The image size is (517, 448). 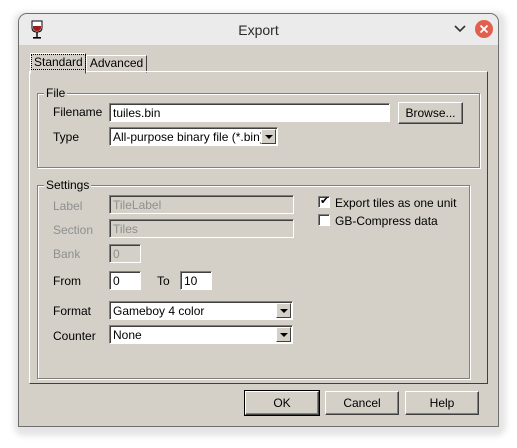 What do you see at coordinates (159, 311) in the screenshot?
I see `format-select-value: Gameboy 4 color` at bounding box center [159, 311].